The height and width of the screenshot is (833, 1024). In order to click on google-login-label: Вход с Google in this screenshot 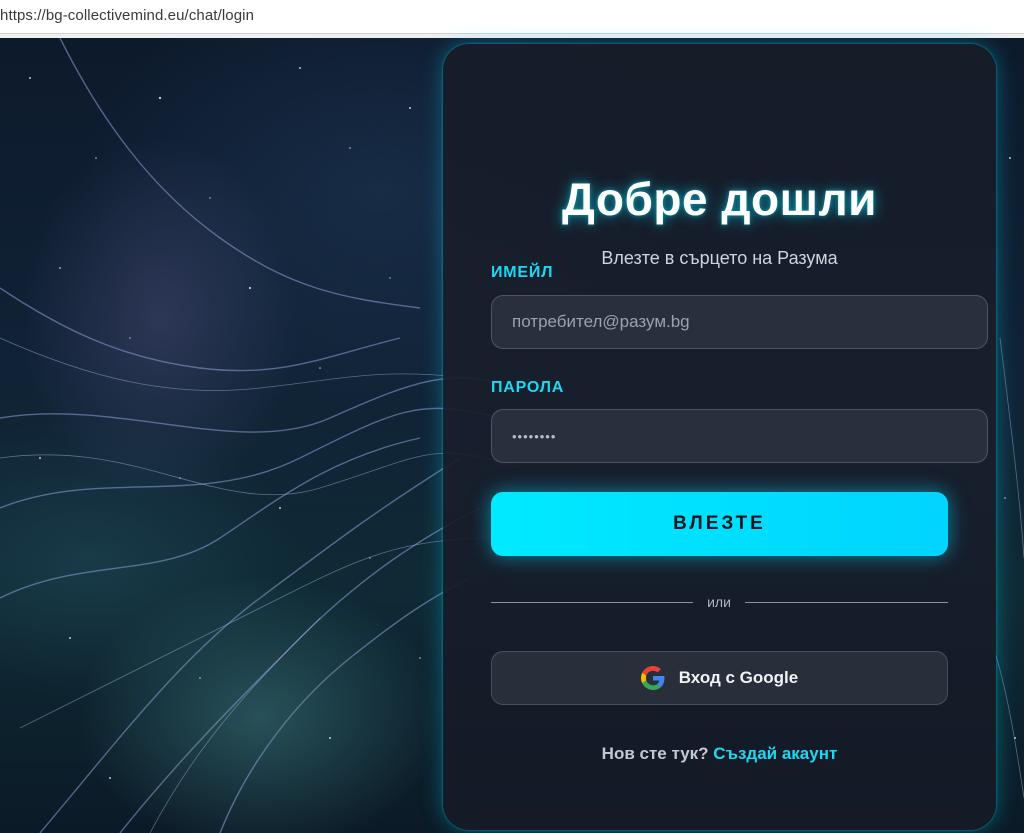, I will do `click(738, 677)`.